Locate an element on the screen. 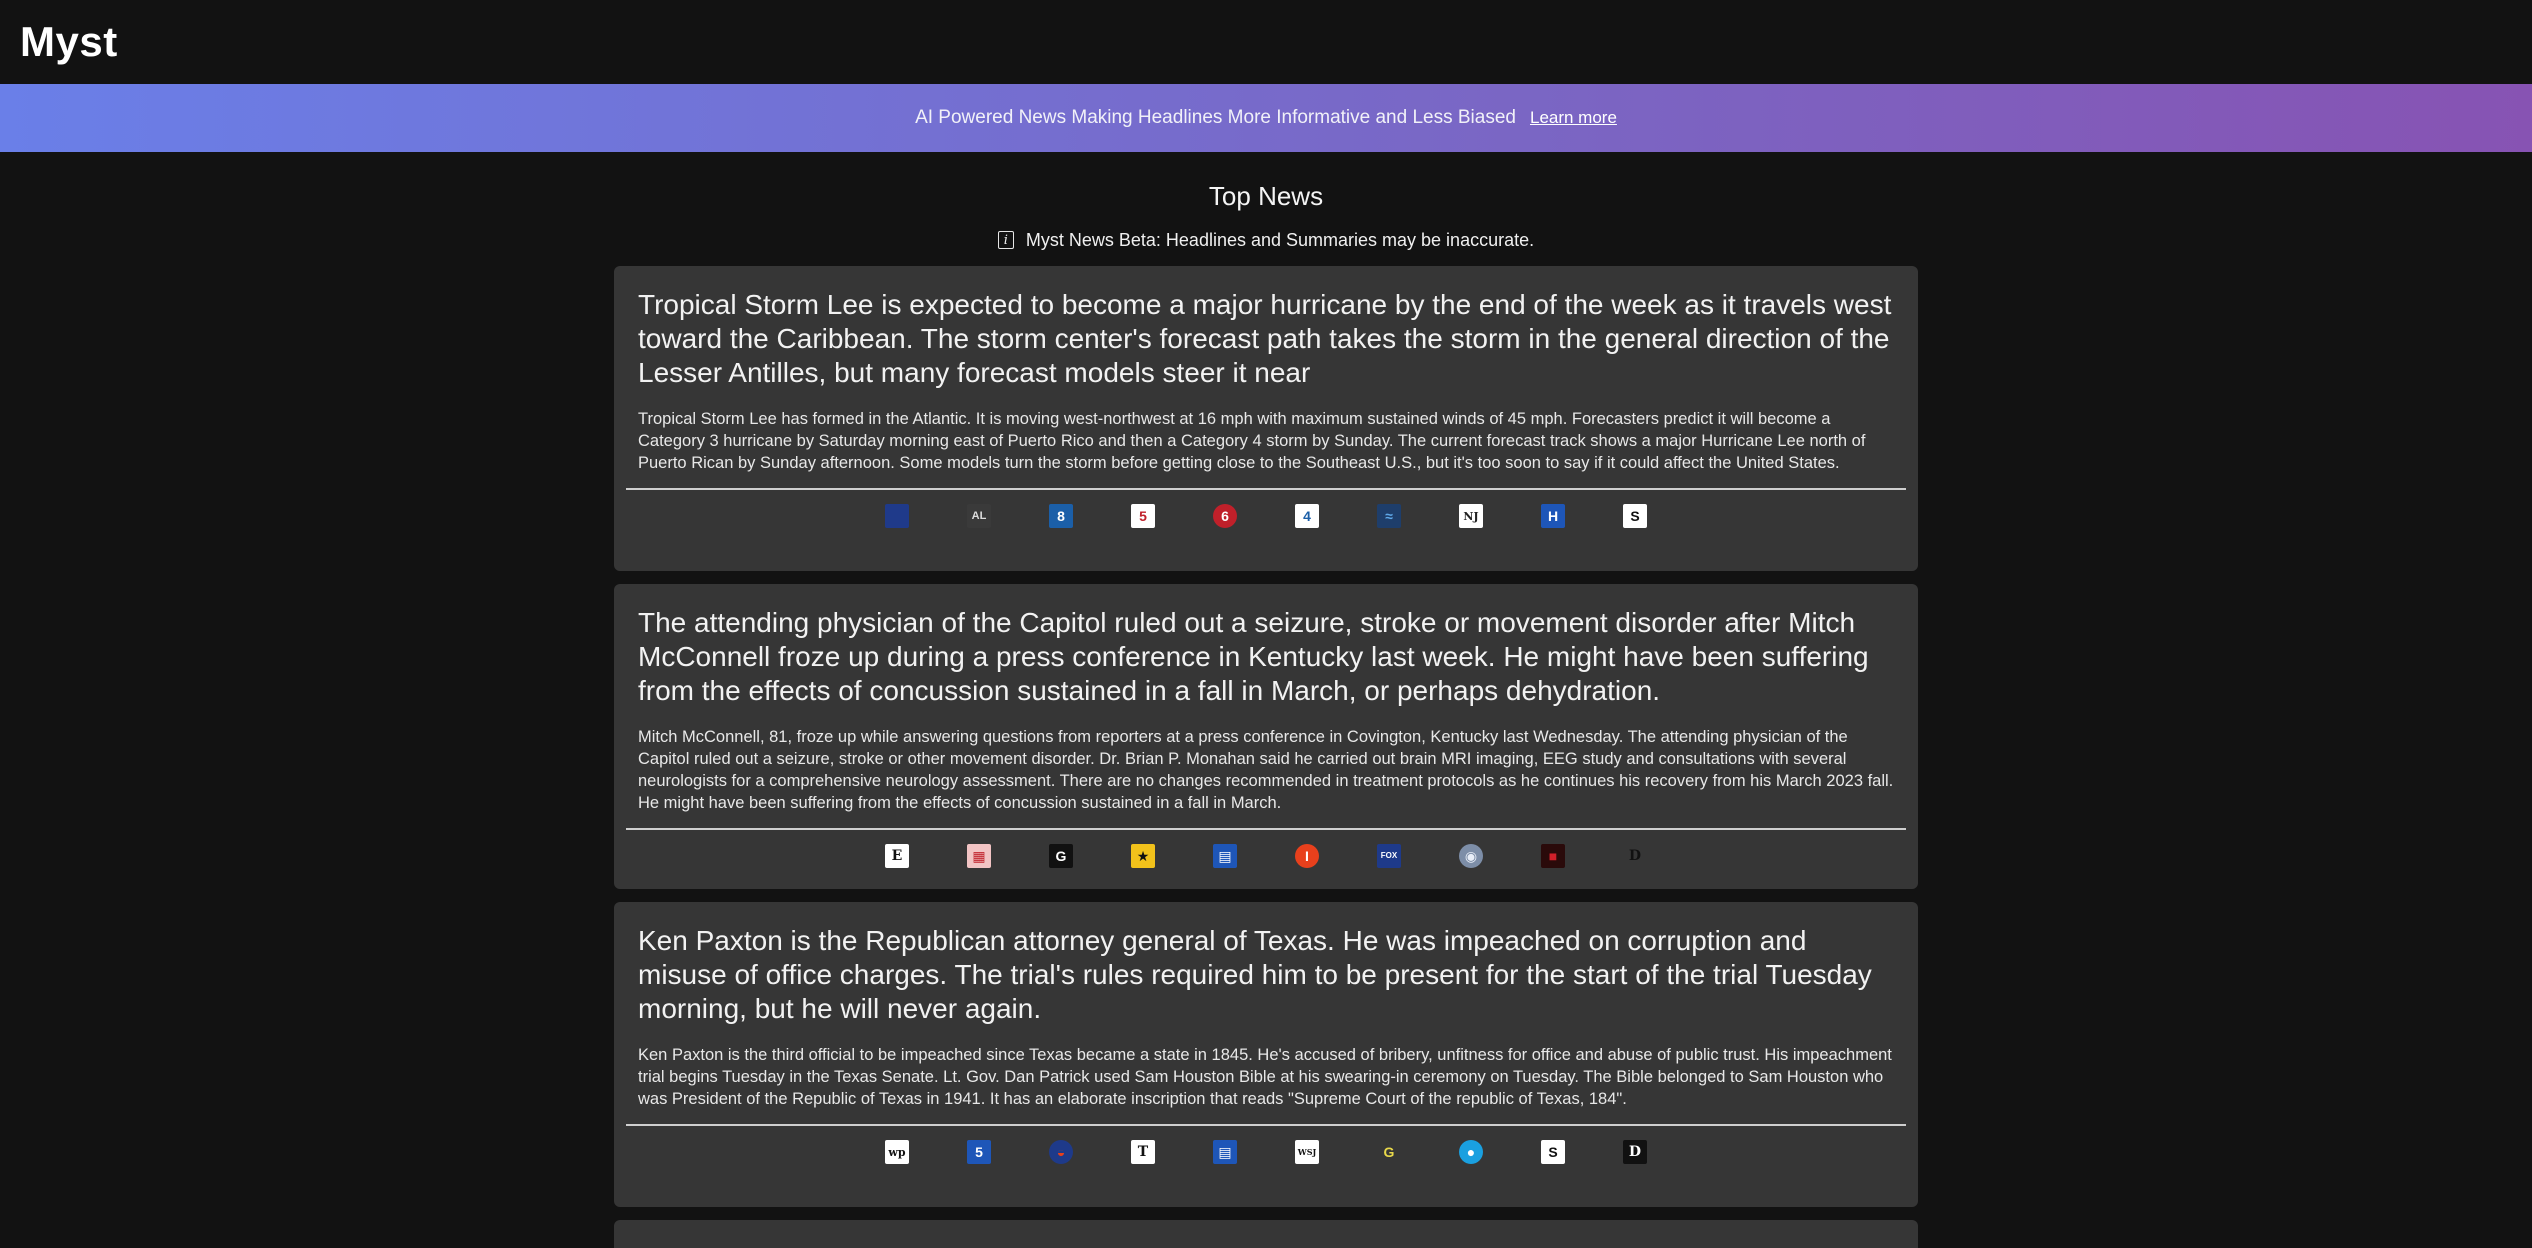  learn-more-link: Learn more is located at coordinates (1573, 118).